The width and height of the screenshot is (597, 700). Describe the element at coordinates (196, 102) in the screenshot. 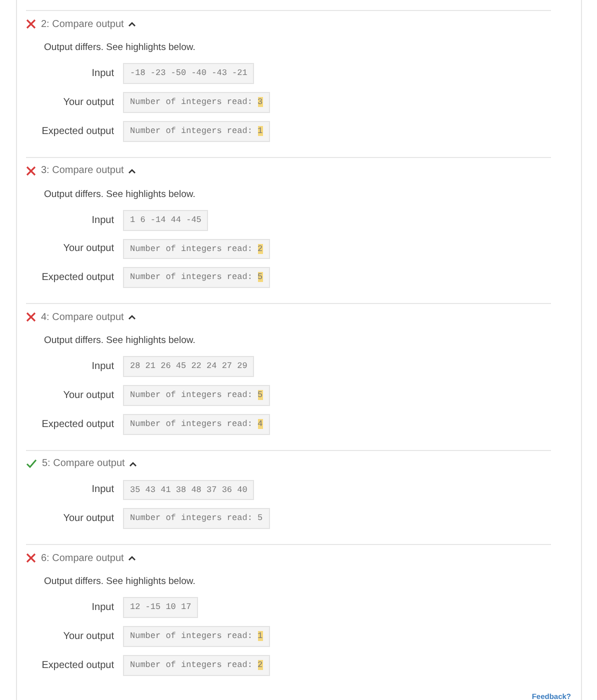

I see `output-box: Number of integers read: 3` at that location.